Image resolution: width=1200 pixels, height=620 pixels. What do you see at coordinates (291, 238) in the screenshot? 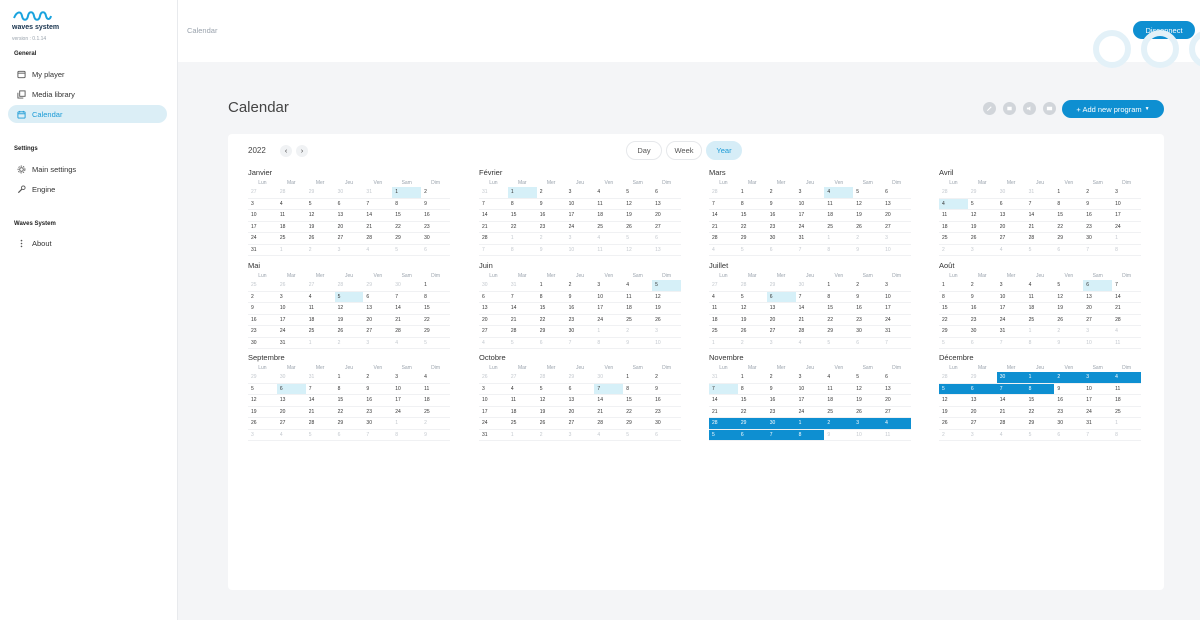
I see `day-cell: 25` at bounding box center [291, 238].